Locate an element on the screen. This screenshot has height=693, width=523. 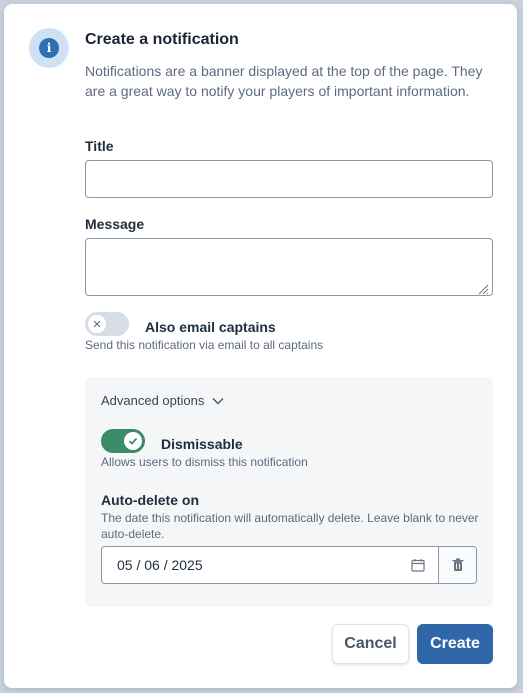
calendar-icon is located at coordinates (418, 565).